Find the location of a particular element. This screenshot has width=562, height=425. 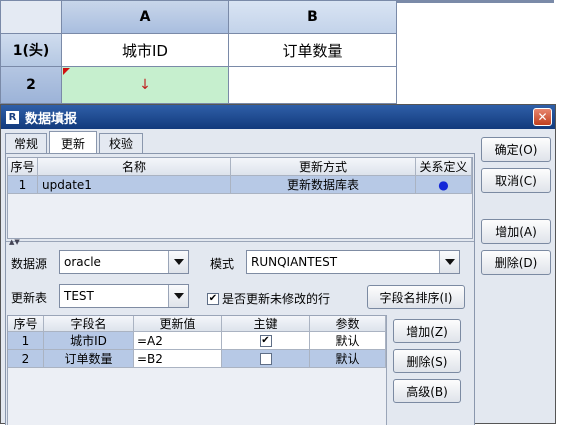

sort-fields-button: 字段名排序(I) is located at coordinates (416, 297).